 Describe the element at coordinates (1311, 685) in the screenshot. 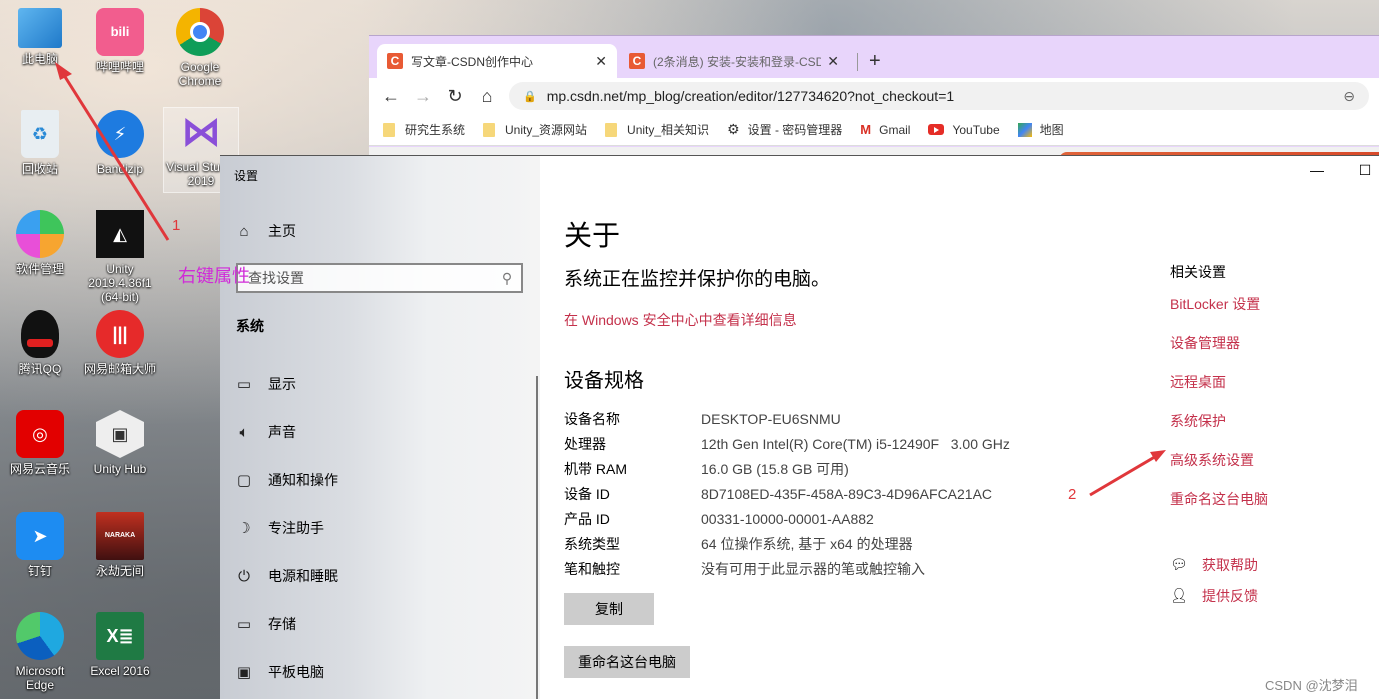

I see `watermark: CSDN @沈梦泪` at that location.